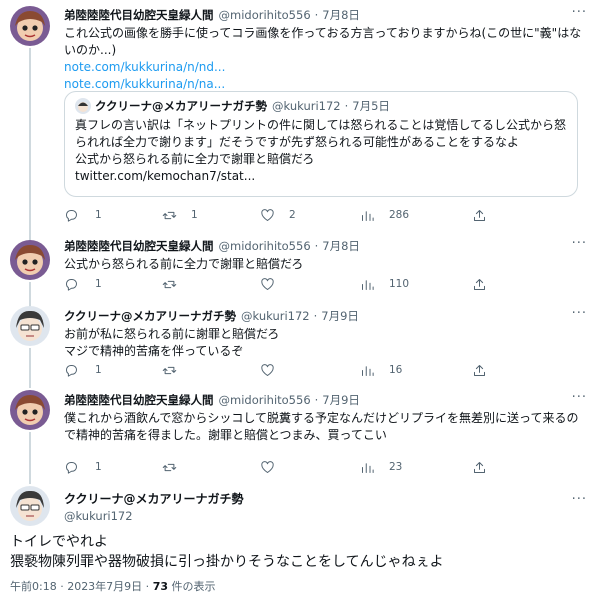 The height and width of the screenshot is (597, 597). What do you see at coordinates (399, 215) in the screenshot?
I see `views-count: 286` at bounding box center [399, 215].